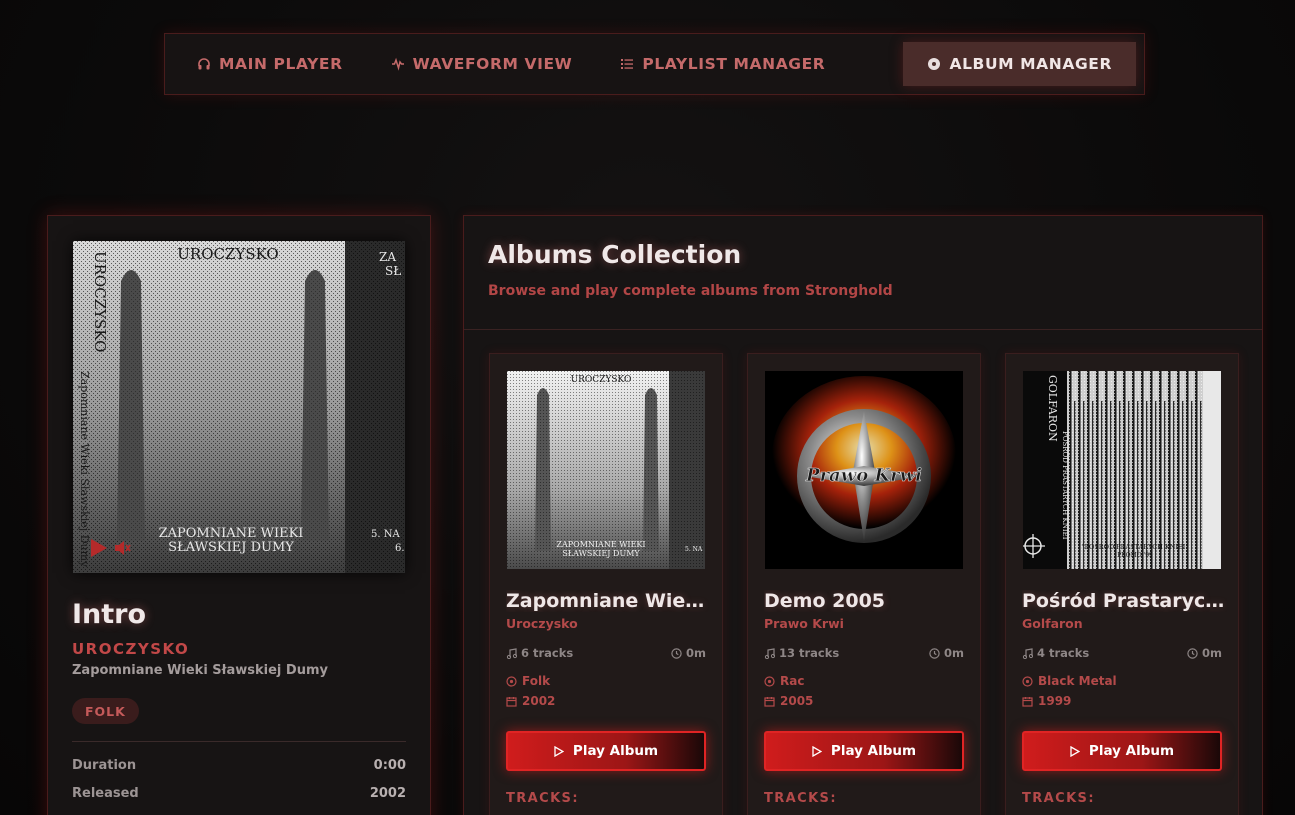 This screenshot has width=1295, height=815. Describe the element at coordinates (204, 64) in the screenshot. I see `headphones-icon` at that location.